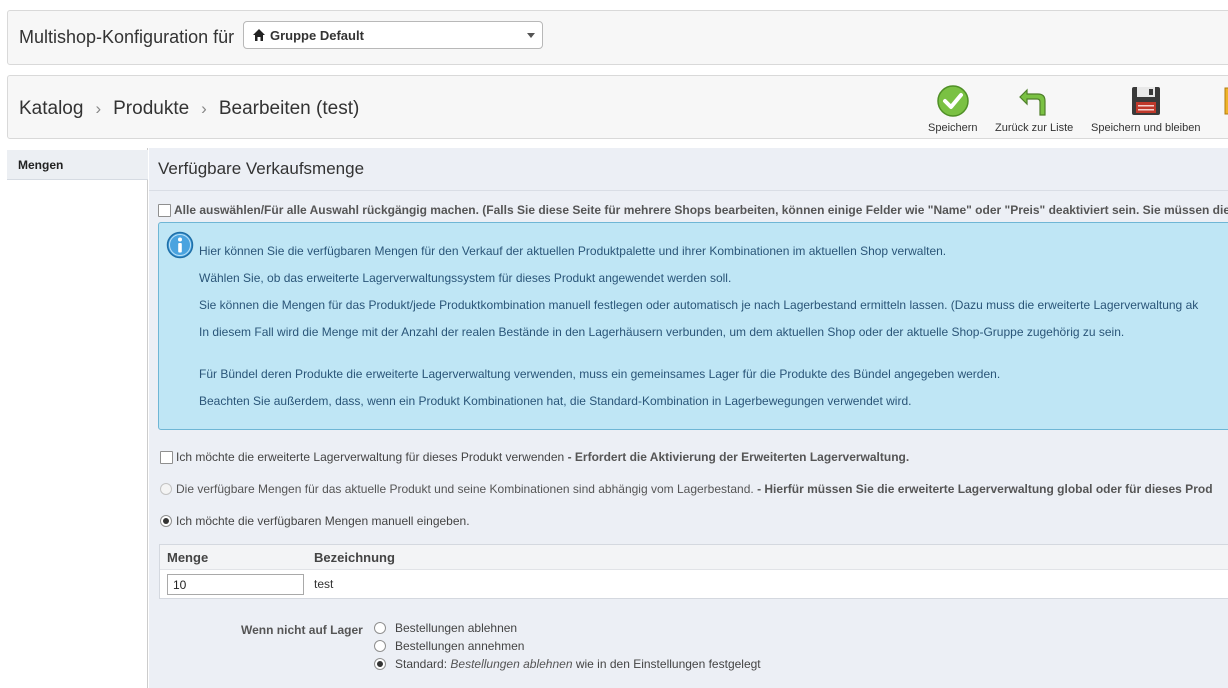 Image resolution: width=1228 pixels, height=688 pixels. I want to click on save-button: Speichern, so click(953, 109).